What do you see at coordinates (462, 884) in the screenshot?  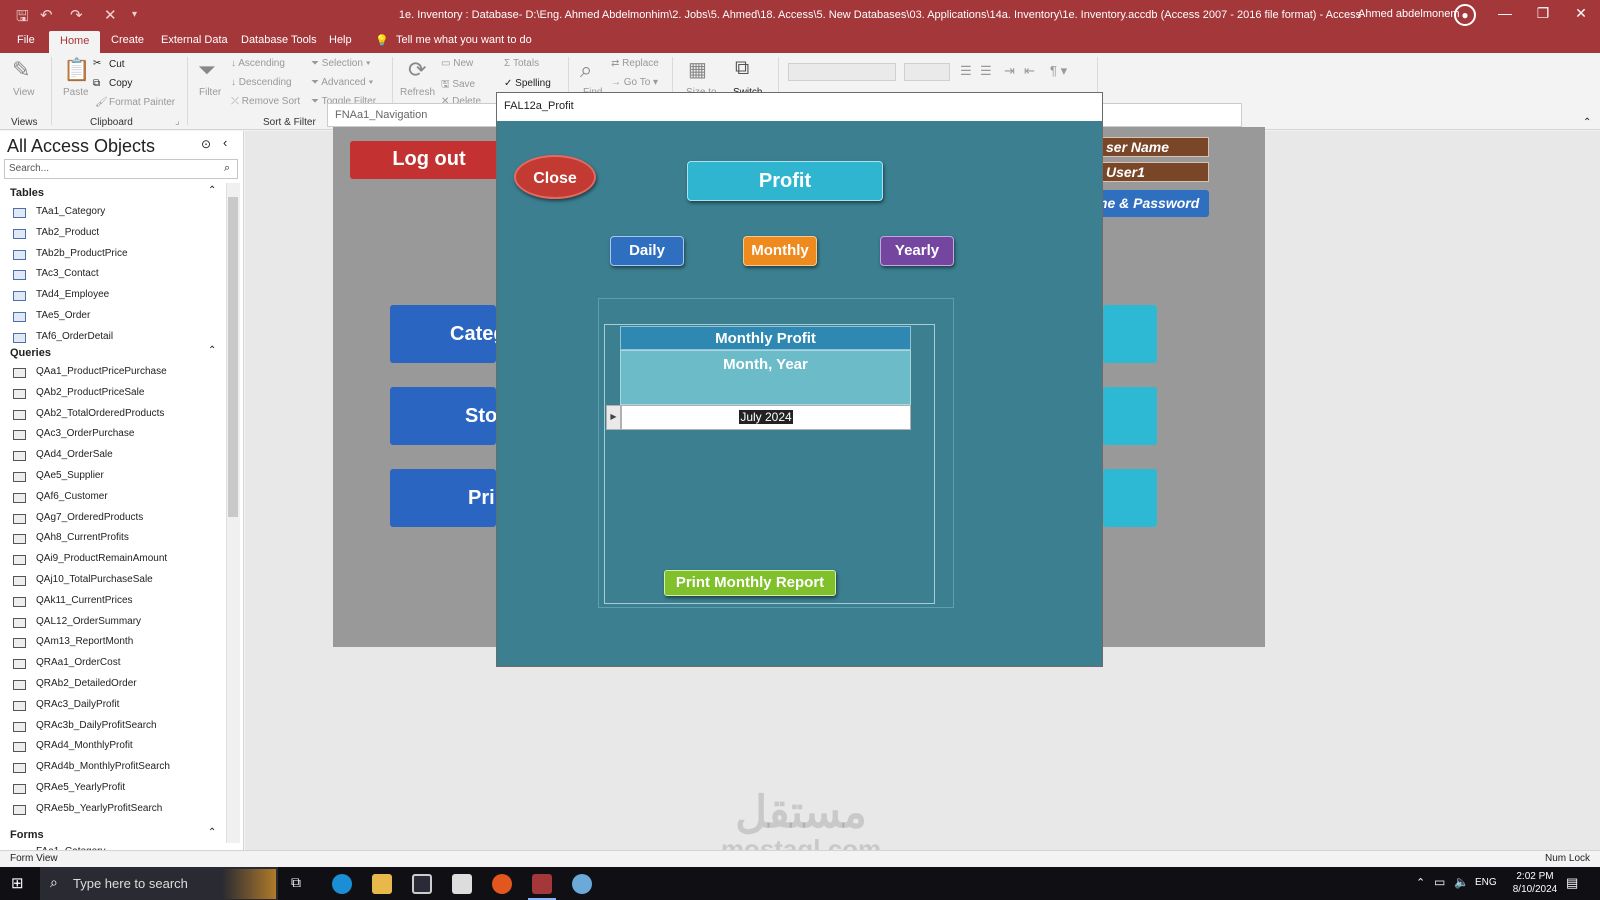 I see `mail-icon` at bounding box center [462, 884].